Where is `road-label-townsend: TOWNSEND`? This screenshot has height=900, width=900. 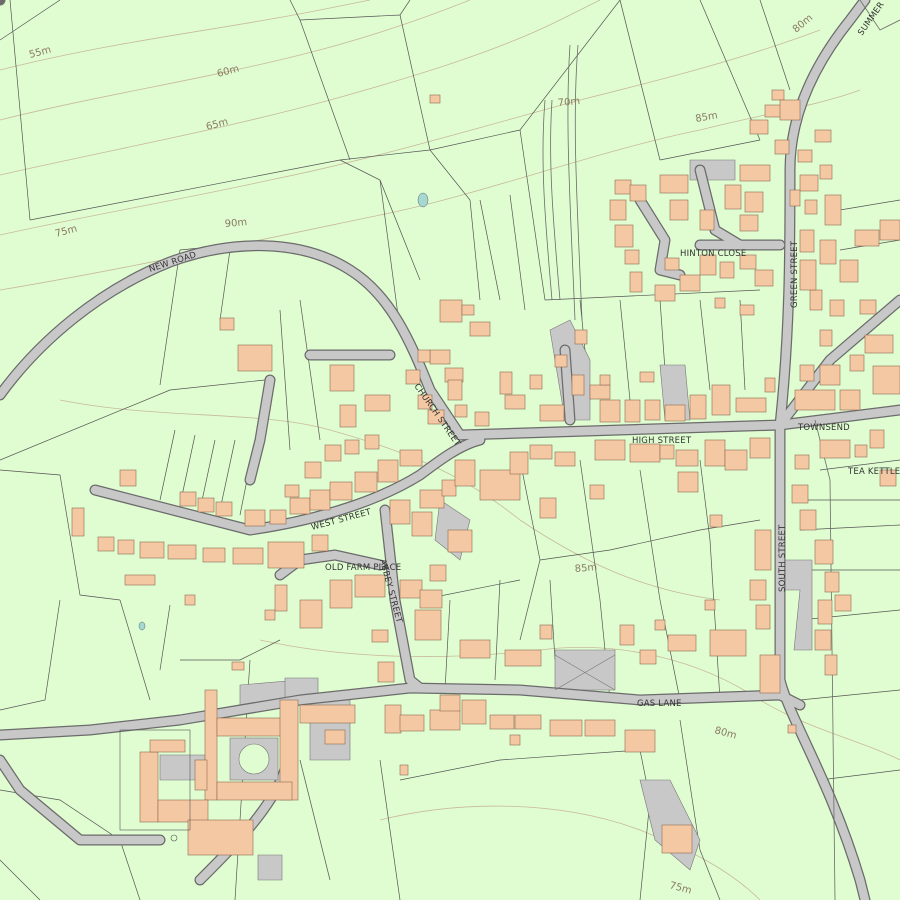 road-label-townsend: TOWNSEND is located at coordinates (823, 428).